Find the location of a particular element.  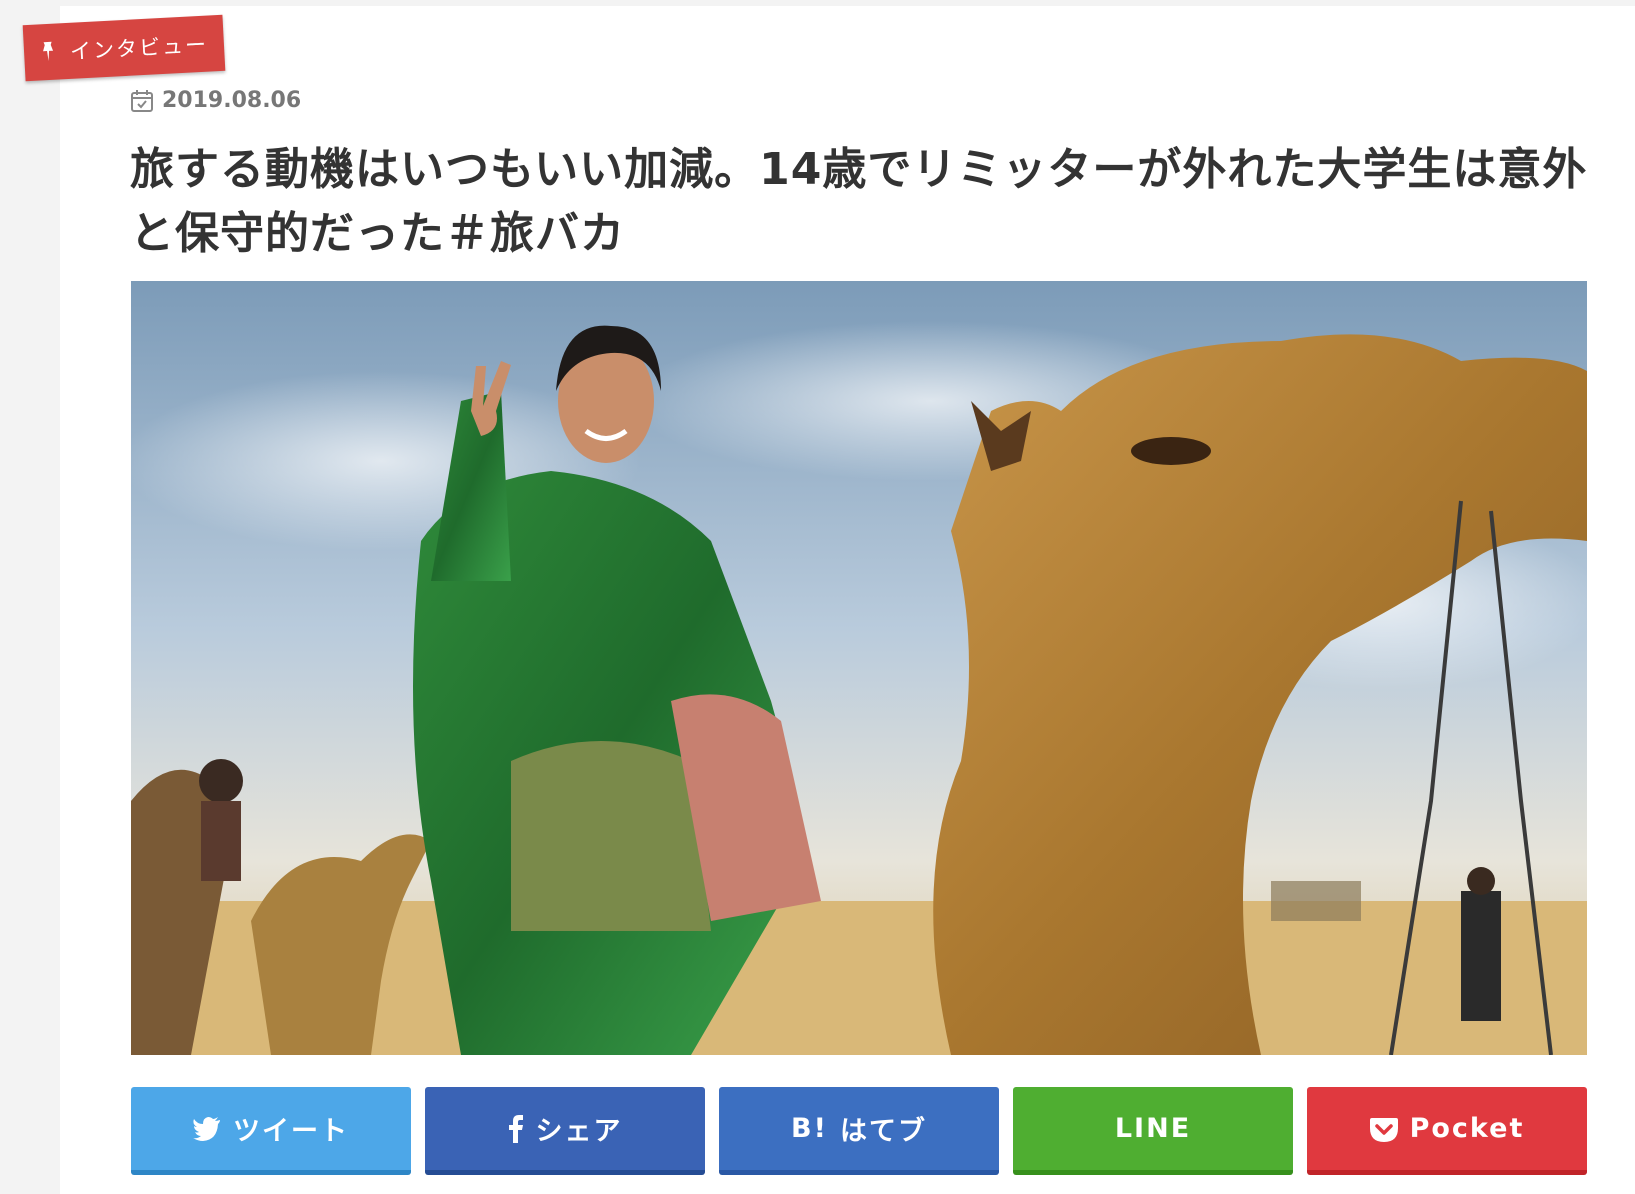

line-share-label: LINE is located at coordinates (1153, 1128).